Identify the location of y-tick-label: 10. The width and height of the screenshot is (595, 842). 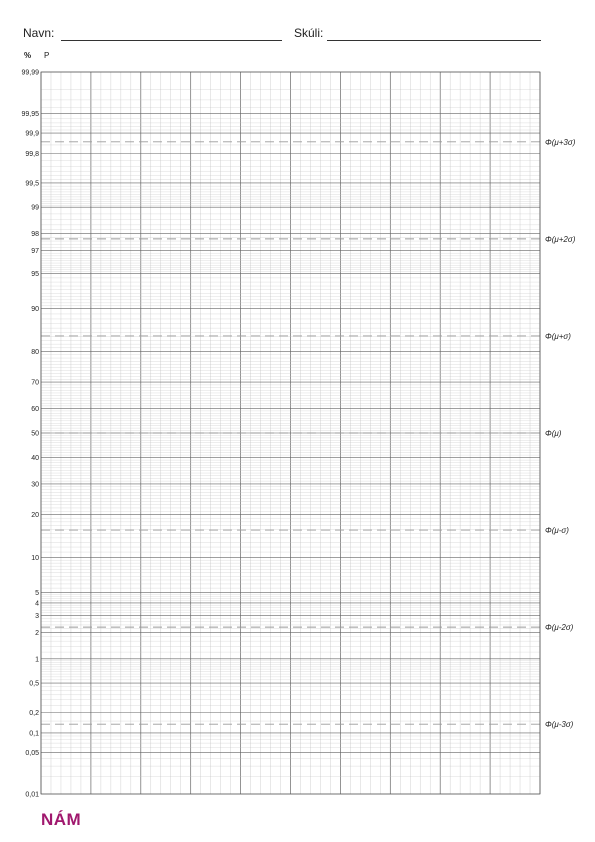
(35, 558).